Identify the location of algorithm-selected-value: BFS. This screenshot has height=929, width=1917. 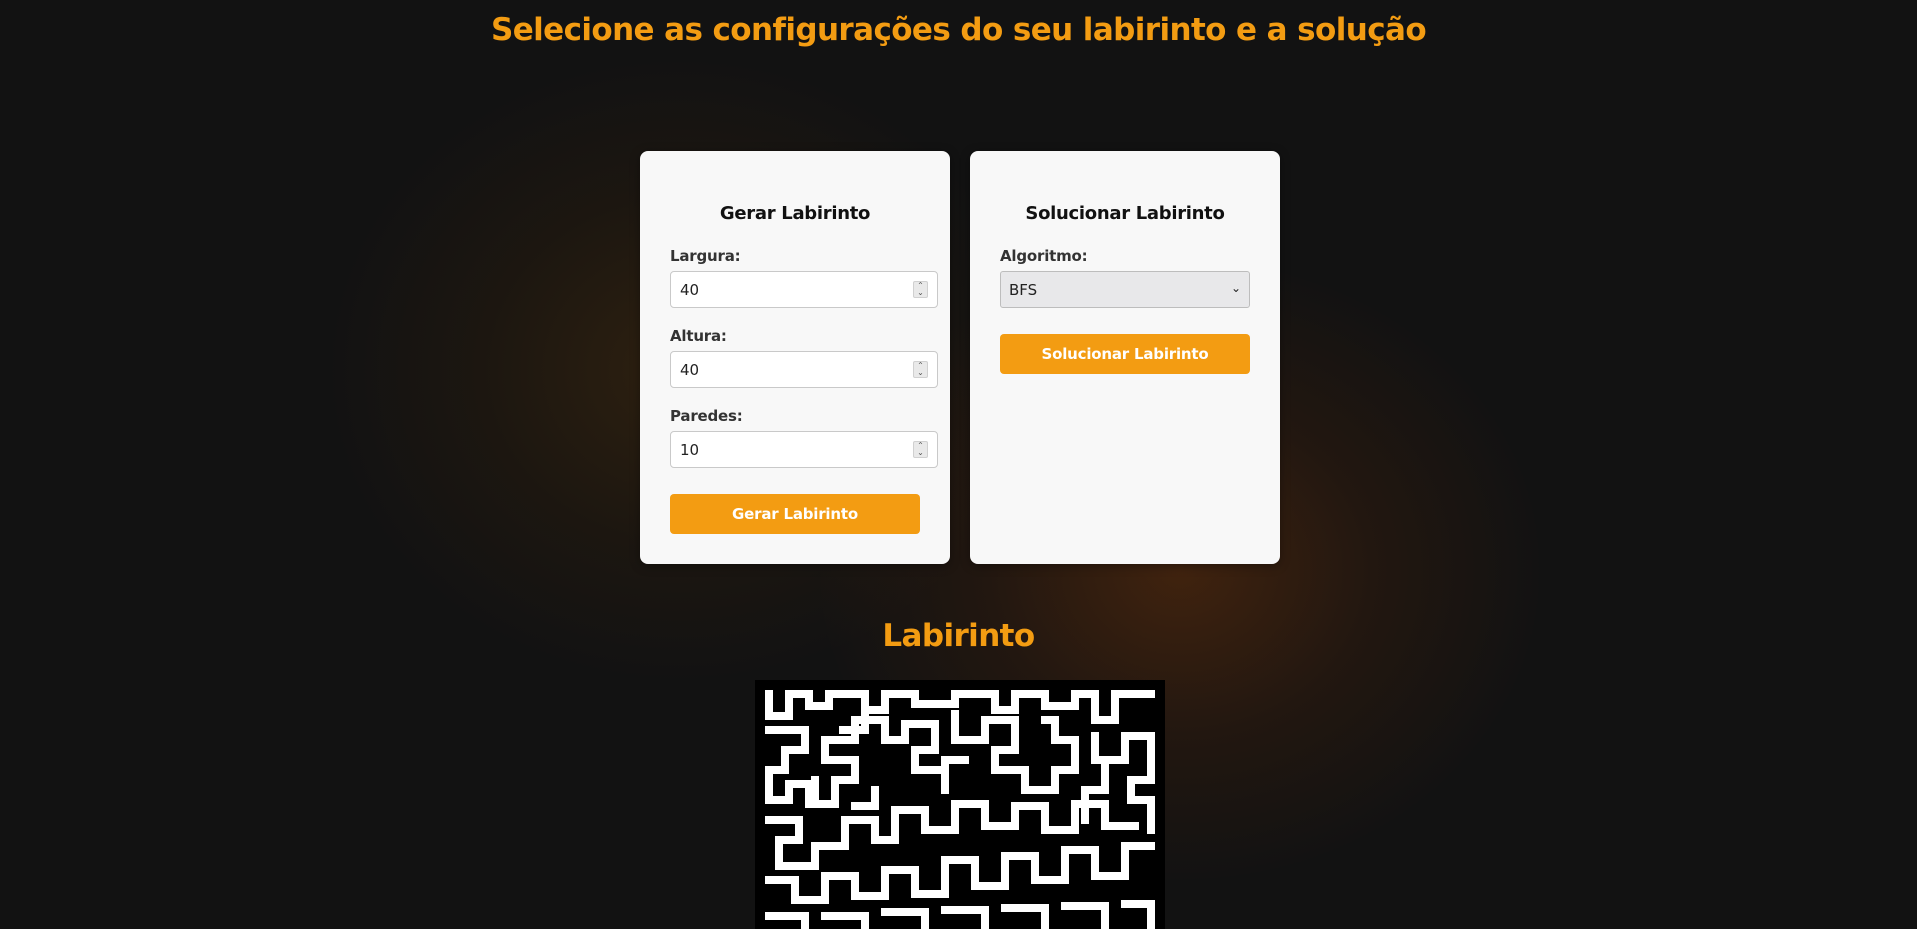
(1023, 290).